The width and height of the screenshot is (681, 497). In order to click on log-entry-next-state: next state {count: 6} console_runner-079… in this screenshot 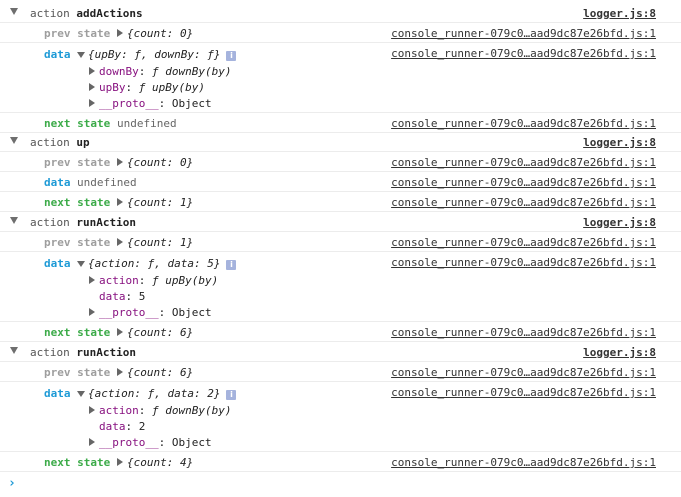, I will do `click(340, 332)`.